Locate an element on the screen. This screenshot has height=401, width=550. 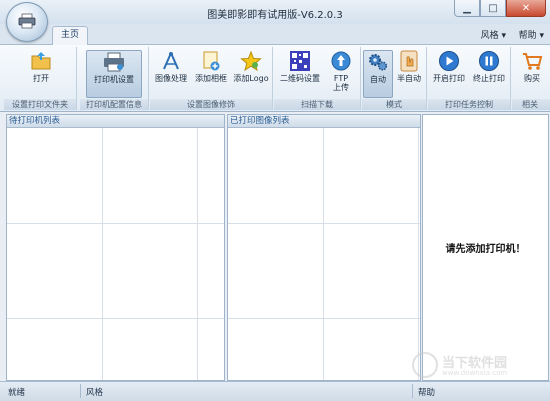
add-frame-label: 添加相框 is located at coordinates (211, 78).